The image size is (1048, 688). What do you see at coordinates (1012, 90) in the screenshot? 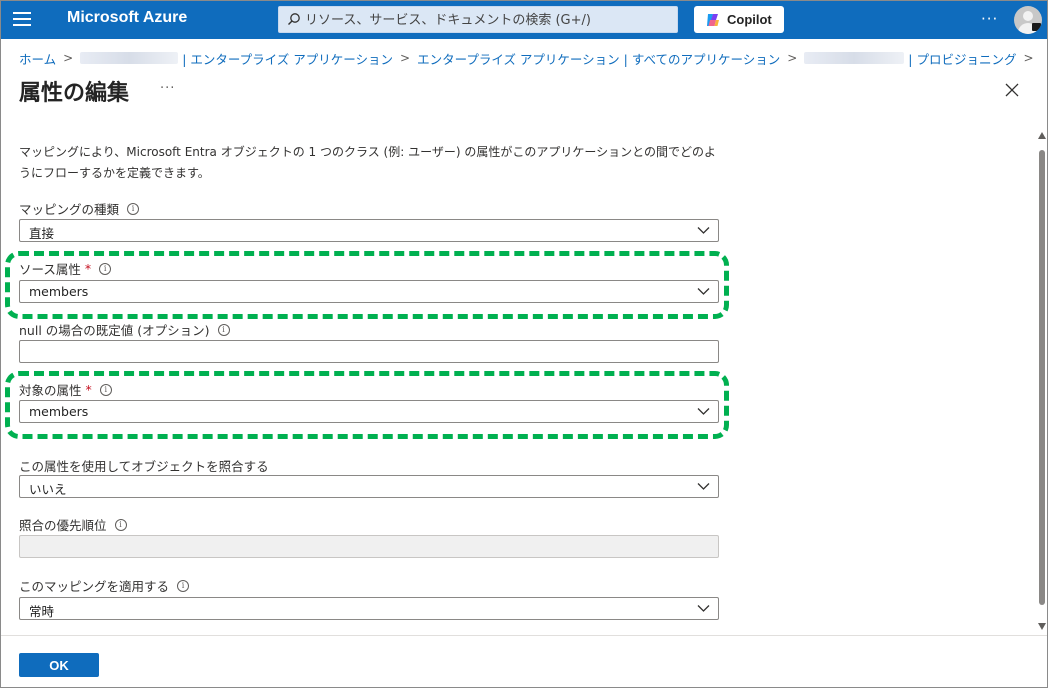
I see `close-icon` at bounding box center [1012, 90].